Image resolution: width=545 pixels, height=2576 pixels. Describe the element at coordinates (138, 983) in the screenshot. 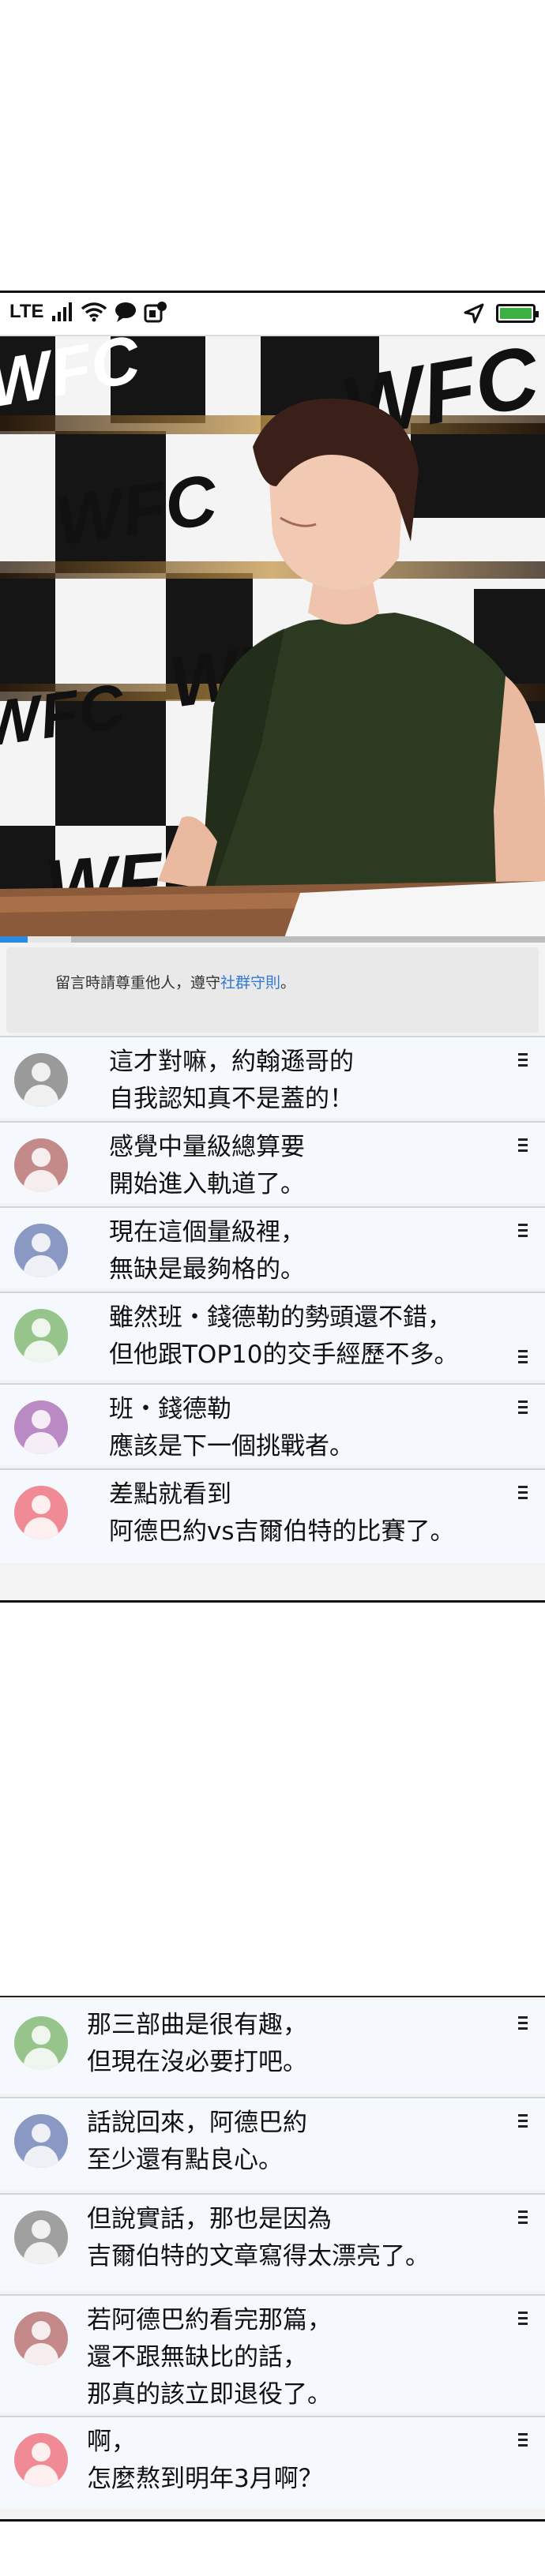

I see `notice-text: 留言時請尊重他人，遵守` at that location.